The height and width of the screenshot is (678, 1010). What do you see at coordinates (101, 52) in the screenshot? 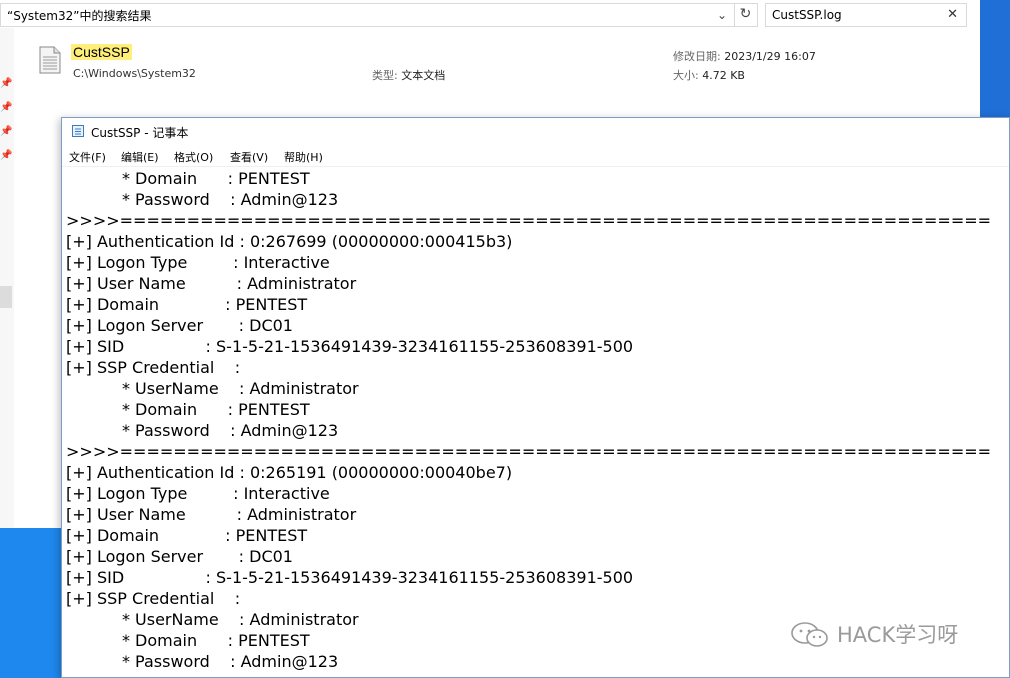
I see `search-result-name: CustSSP` at bounding box center [101, 52].